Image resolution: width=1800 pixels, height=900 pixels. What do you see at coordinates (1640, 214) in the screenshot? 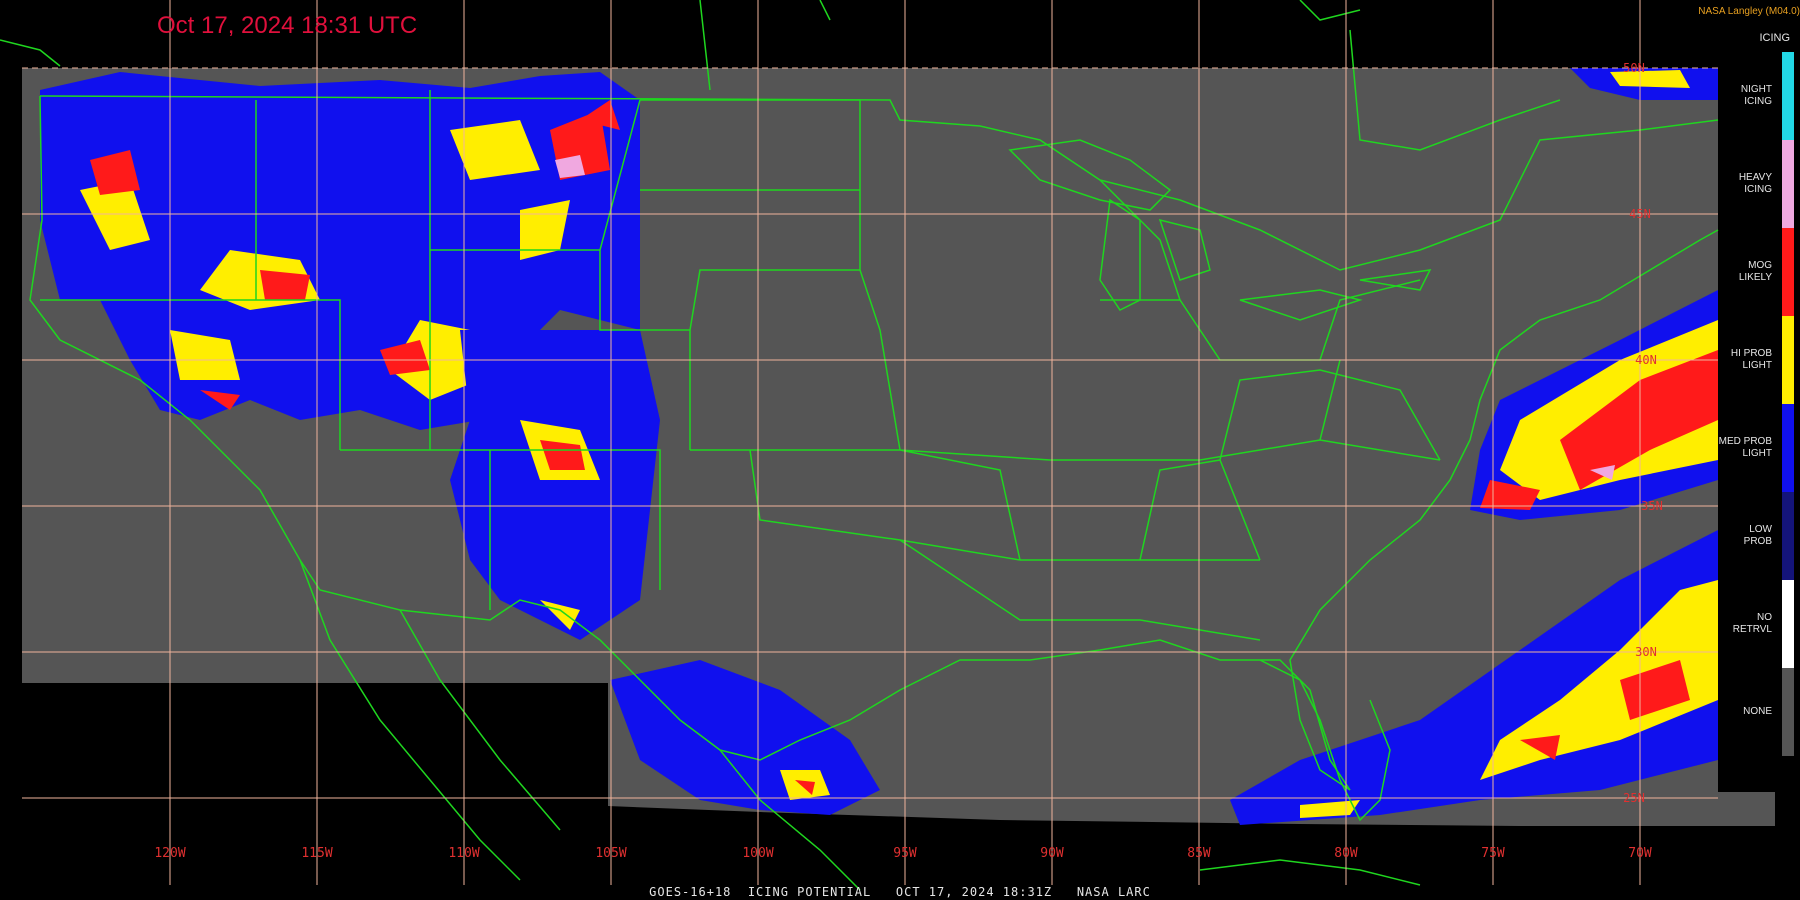
I see `latitude-label: 45N` at bounding box center [1640, 214].